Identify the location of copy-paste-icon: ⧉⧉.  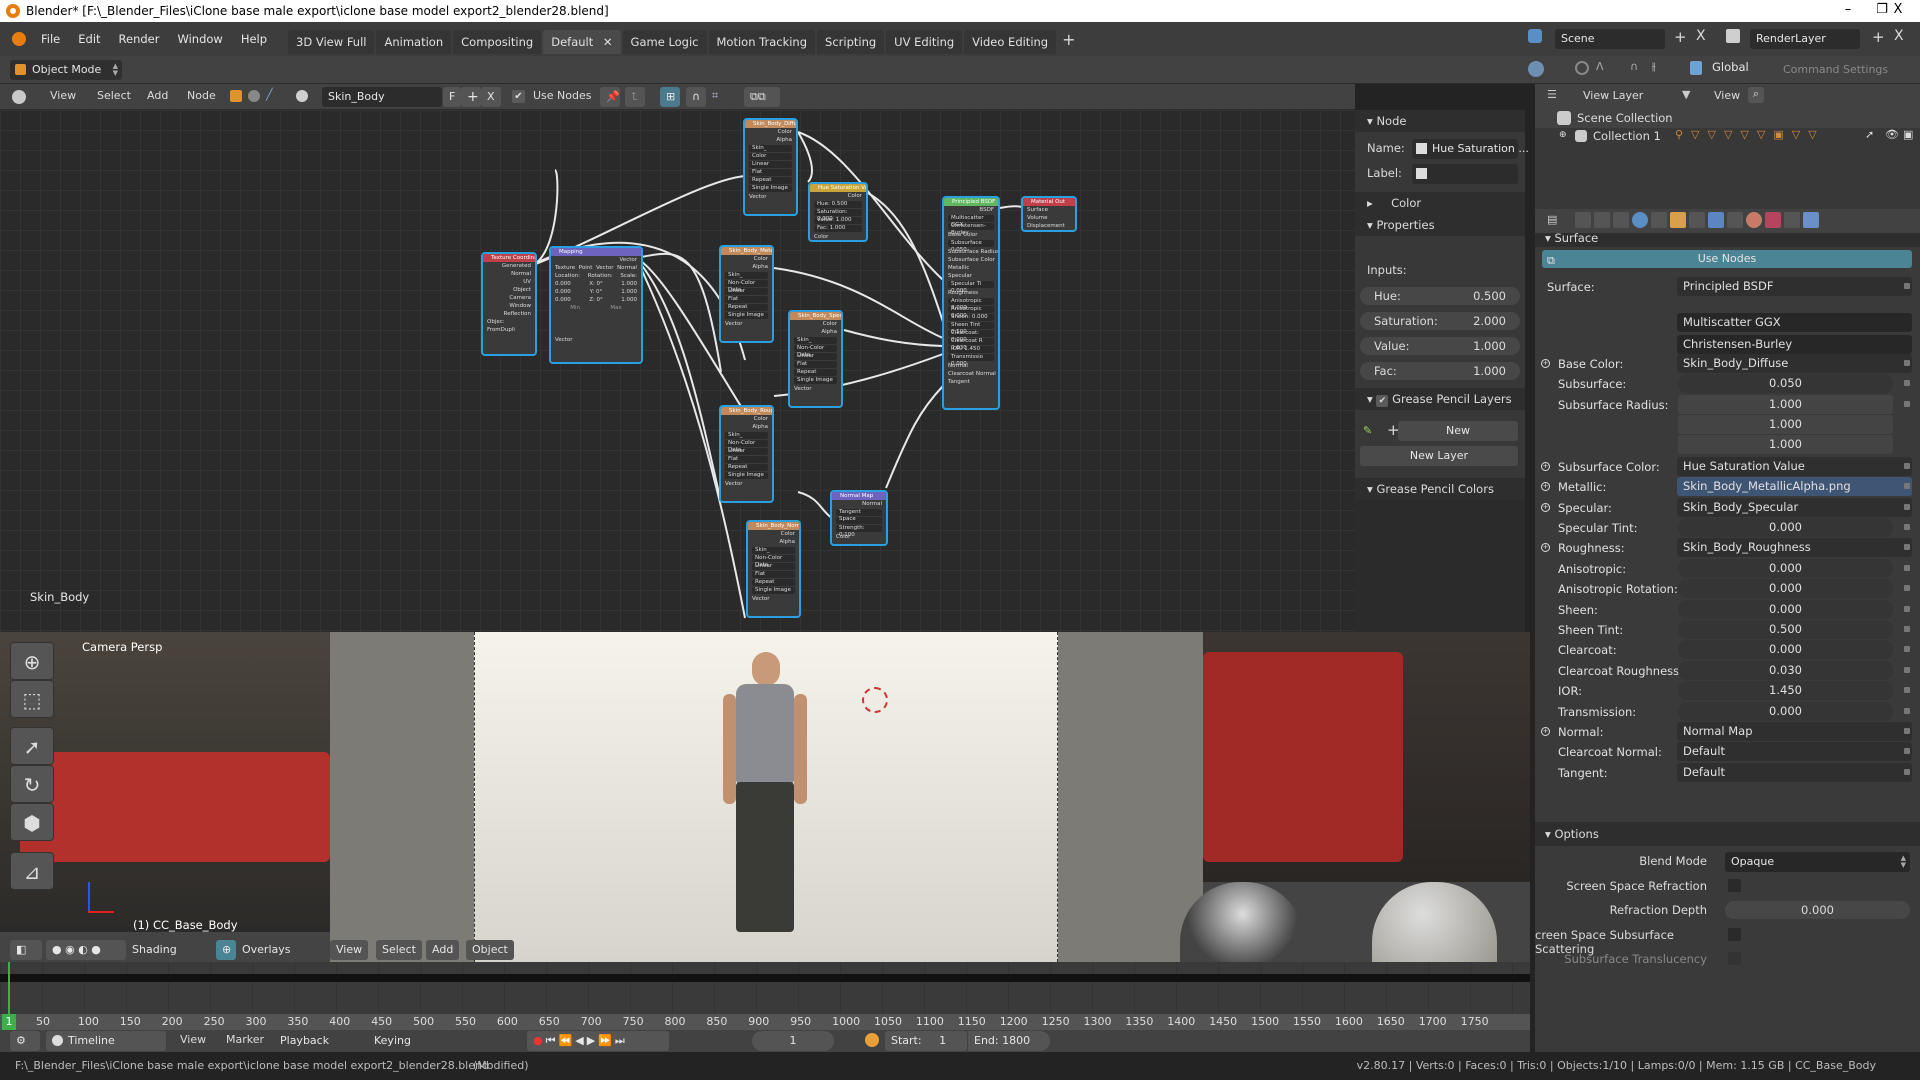
(762, 97).